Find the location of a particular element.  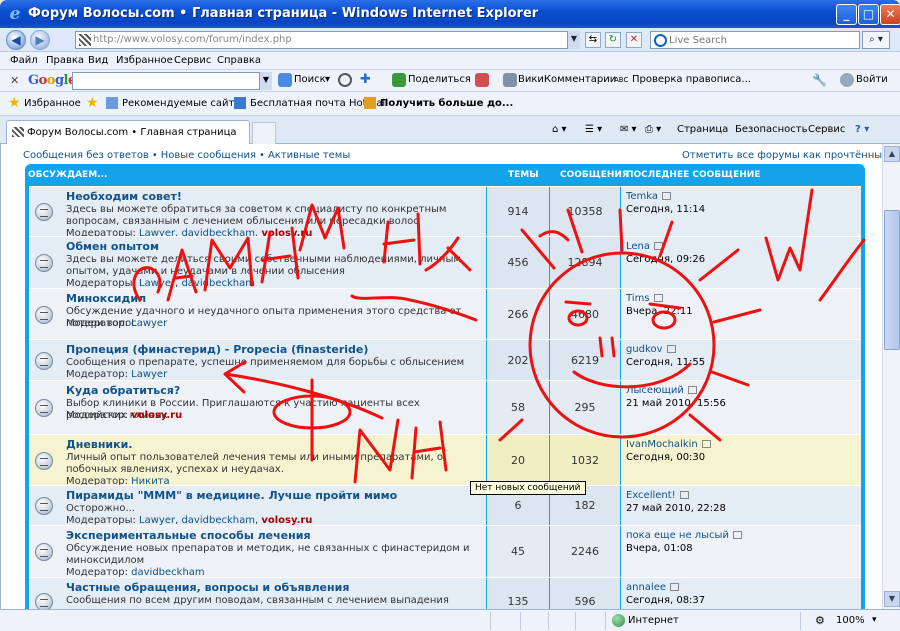

google-search-dropdown: ▼ is located at coordinates (265, 81).